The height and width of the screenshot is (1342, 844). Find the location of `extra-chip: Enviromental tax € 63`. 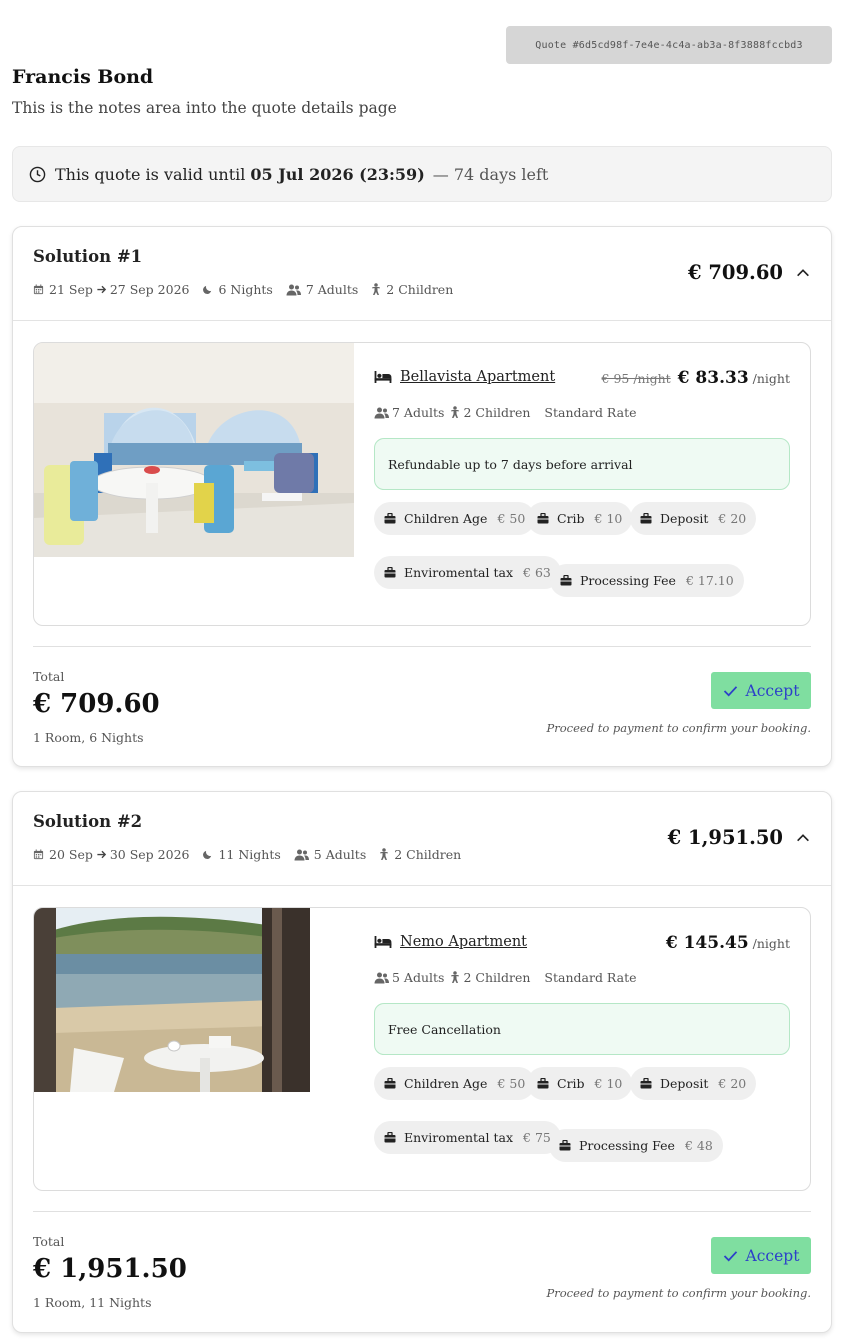

extra-chip: Enviromental tax € 63 is located at coordinates (467, 572).